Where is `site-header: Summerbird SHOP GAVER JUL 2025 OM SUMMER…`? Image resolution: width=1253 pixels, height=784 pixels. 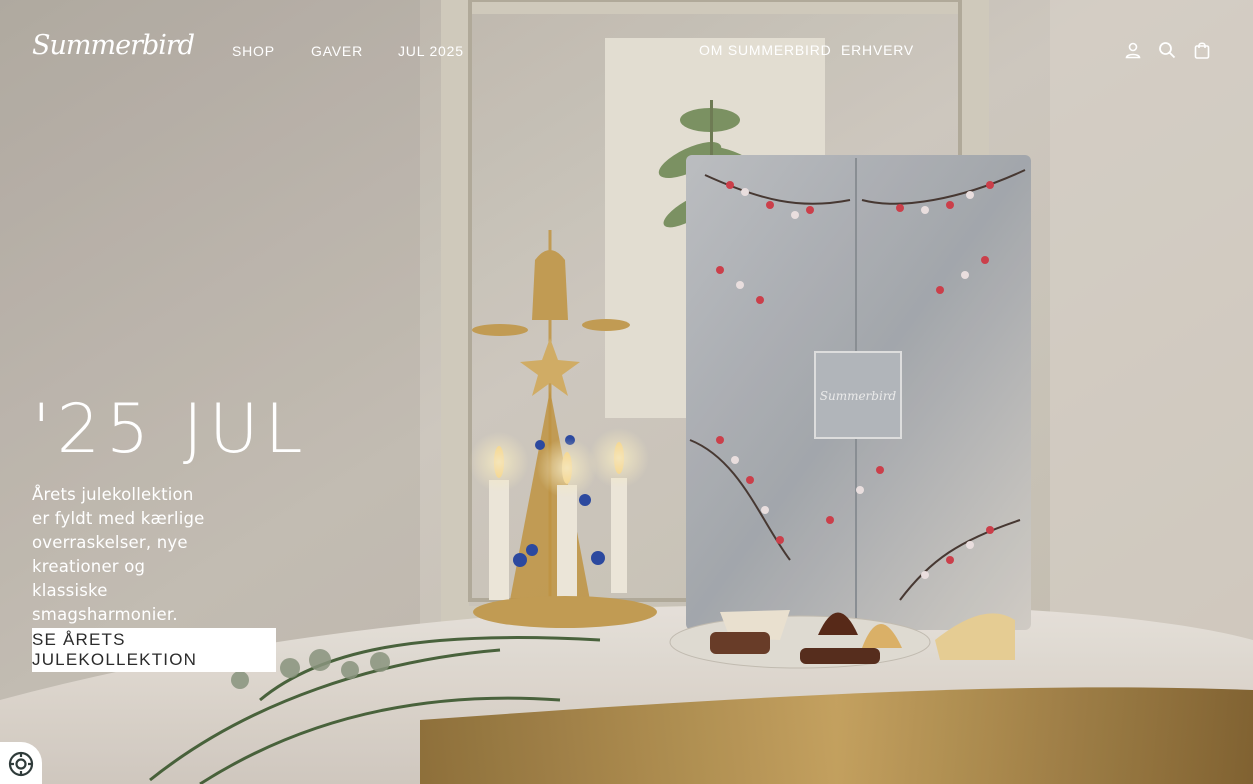
site-header: Summerbird SHOP GAVER JUL 2025 OM SUMMER… is located at coordinates (626, 50).